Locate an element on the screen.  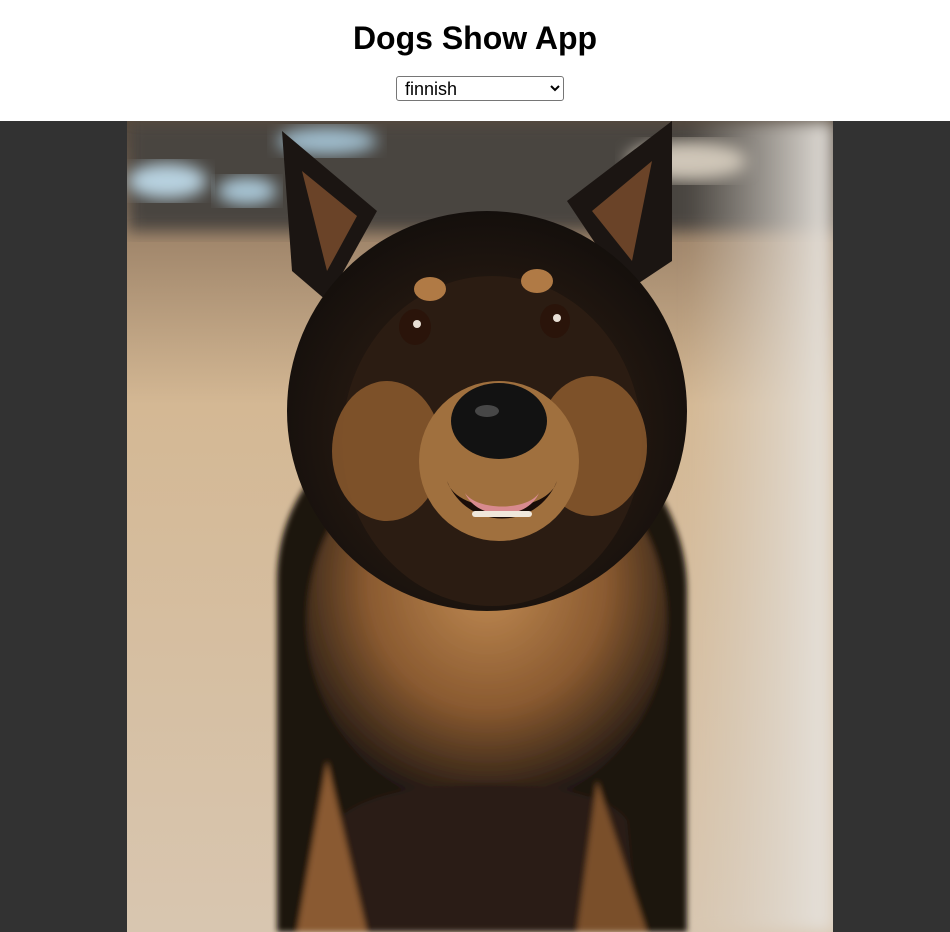
page-title: Dogs Show App is located at coordinates (475, 38).